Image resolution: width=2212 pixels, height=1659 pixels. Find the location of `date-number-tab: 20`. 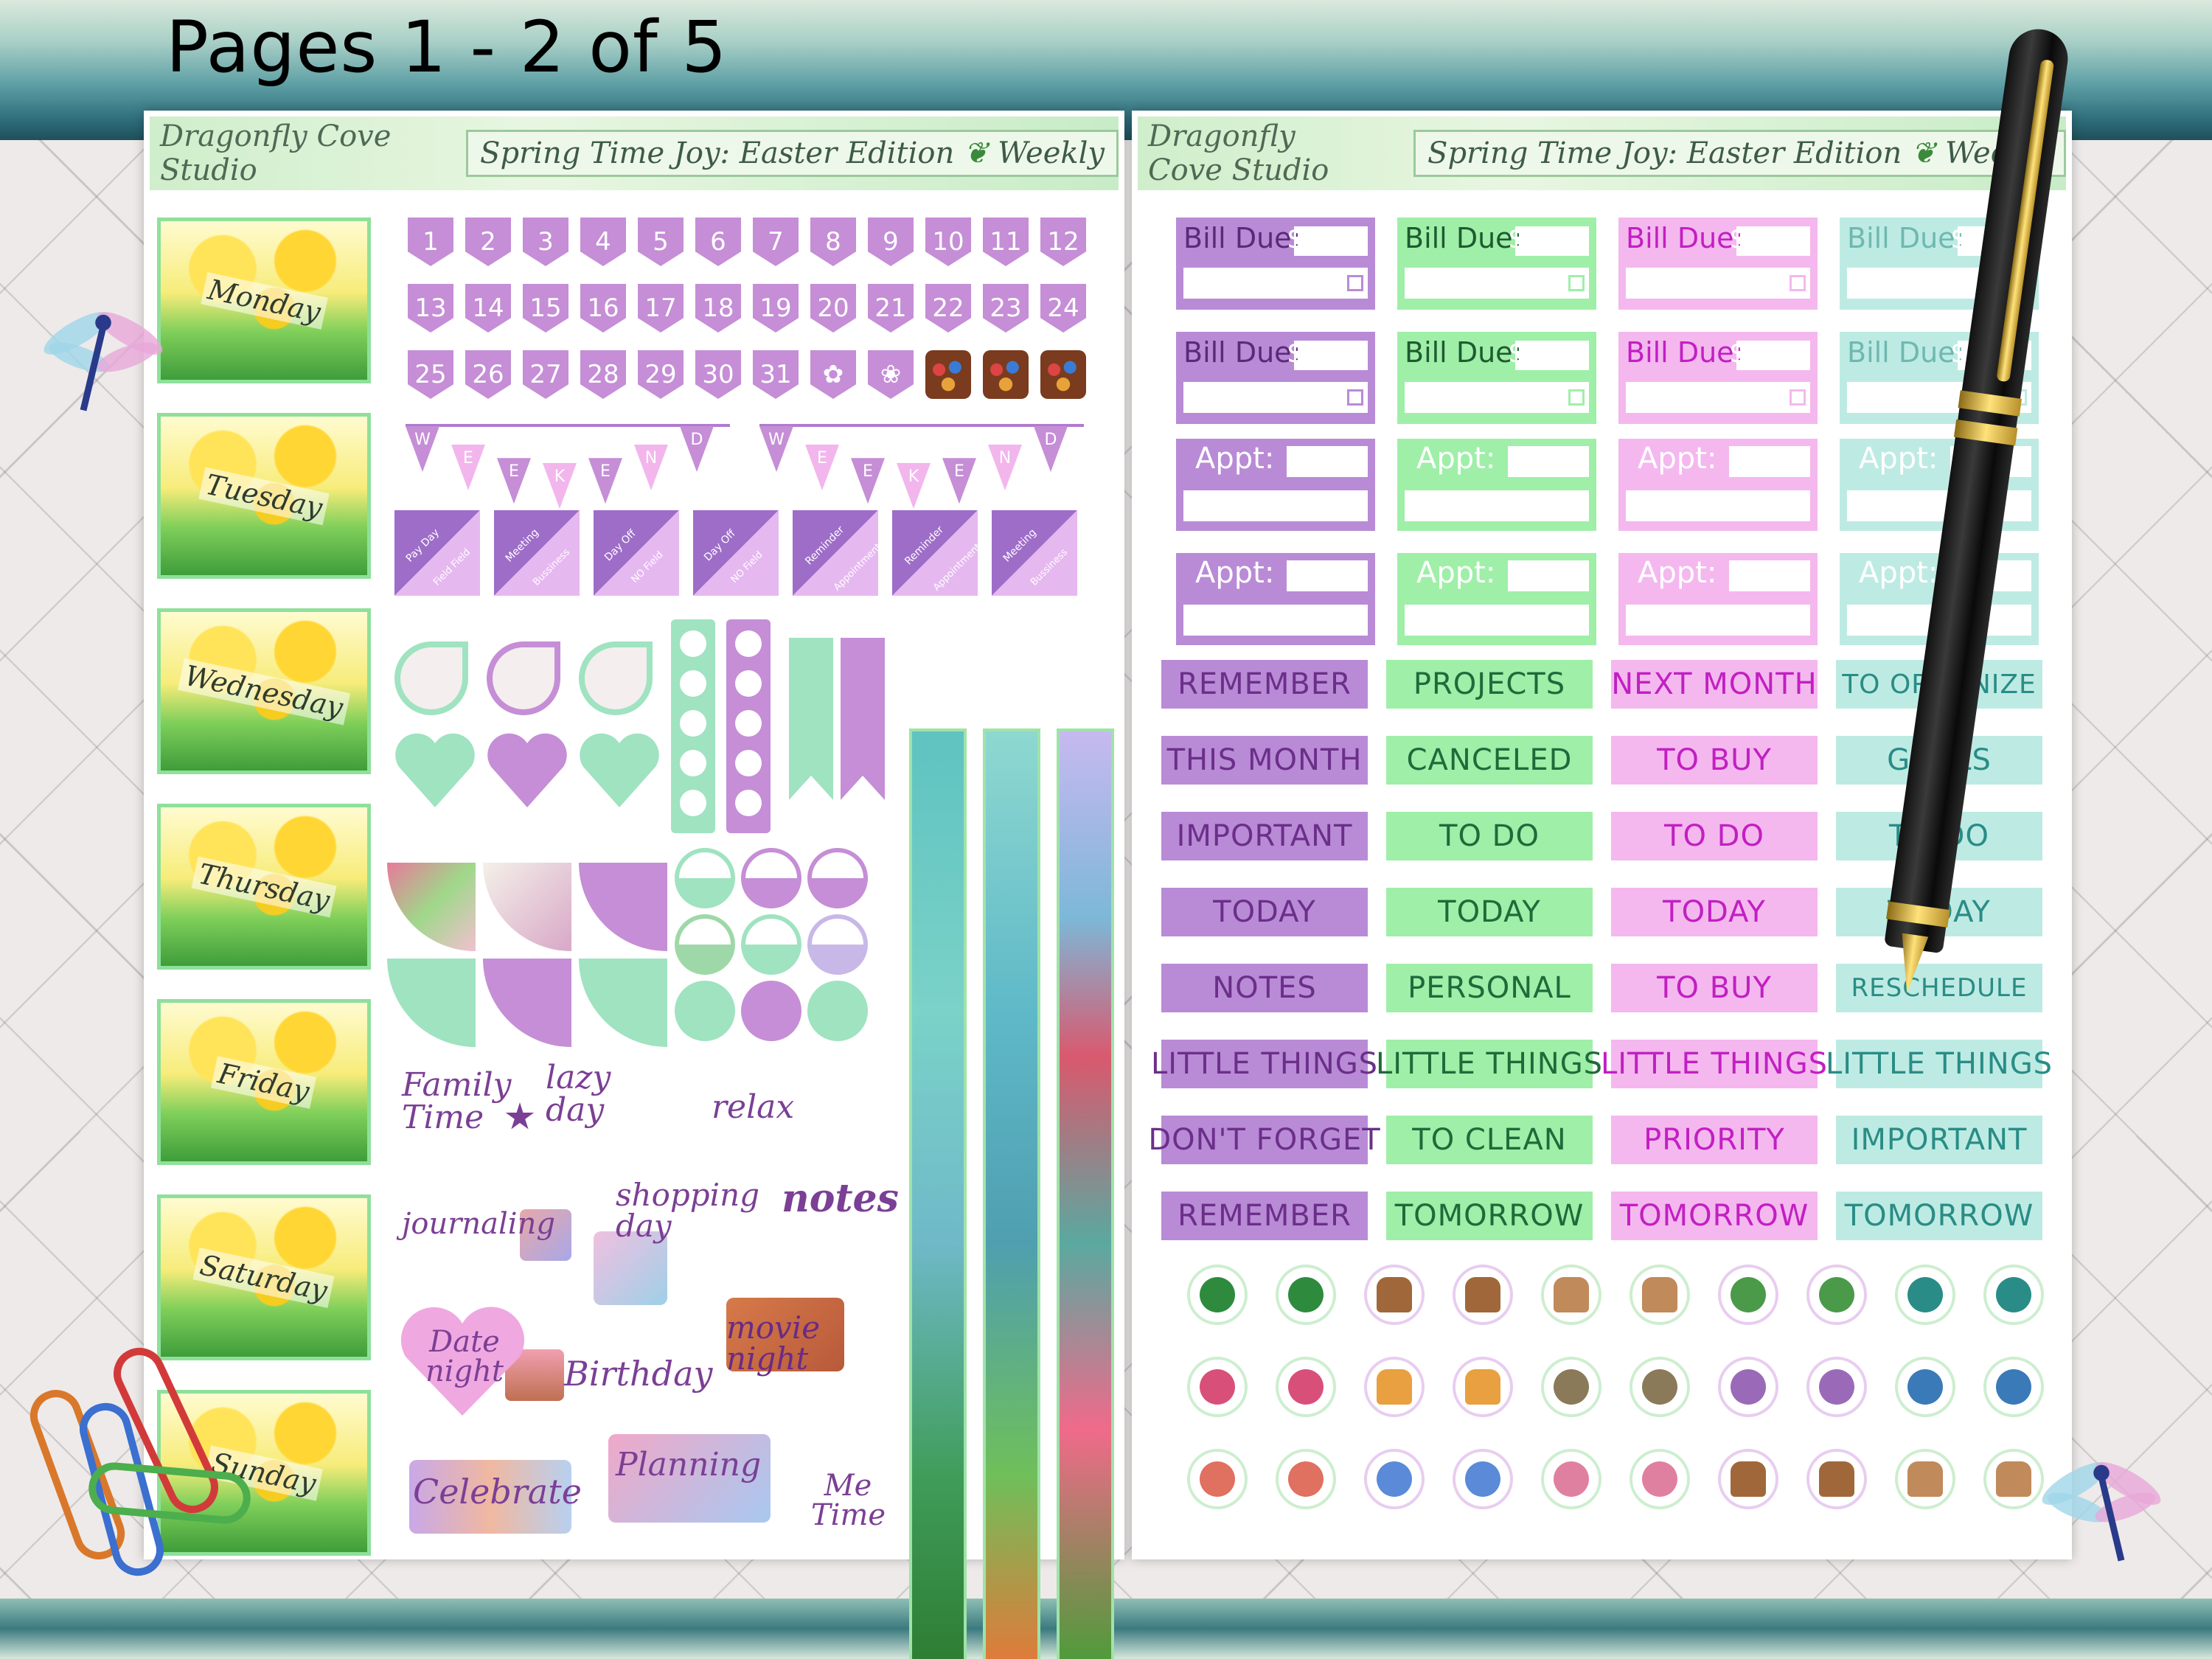

date-number-tab: 20 is located at coordinates (833, 308).